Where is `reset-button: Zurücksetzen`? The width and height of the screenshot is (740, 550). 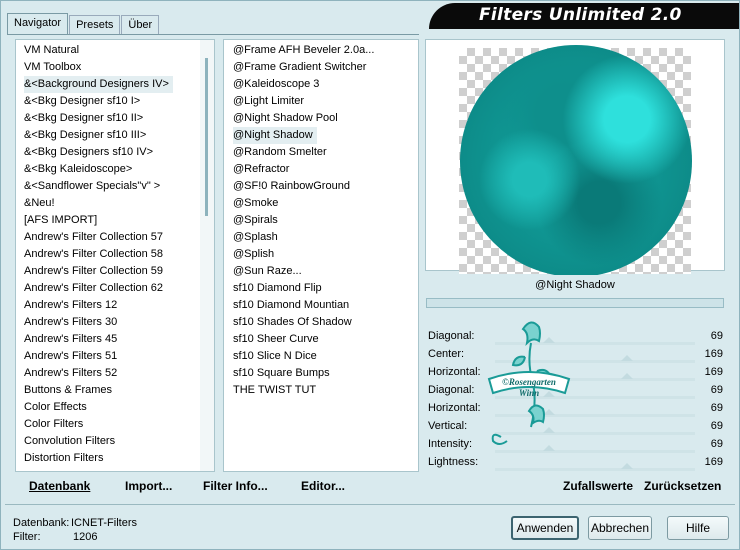
reset-button: Zurücksetzen is located at coordinates (682, 486).